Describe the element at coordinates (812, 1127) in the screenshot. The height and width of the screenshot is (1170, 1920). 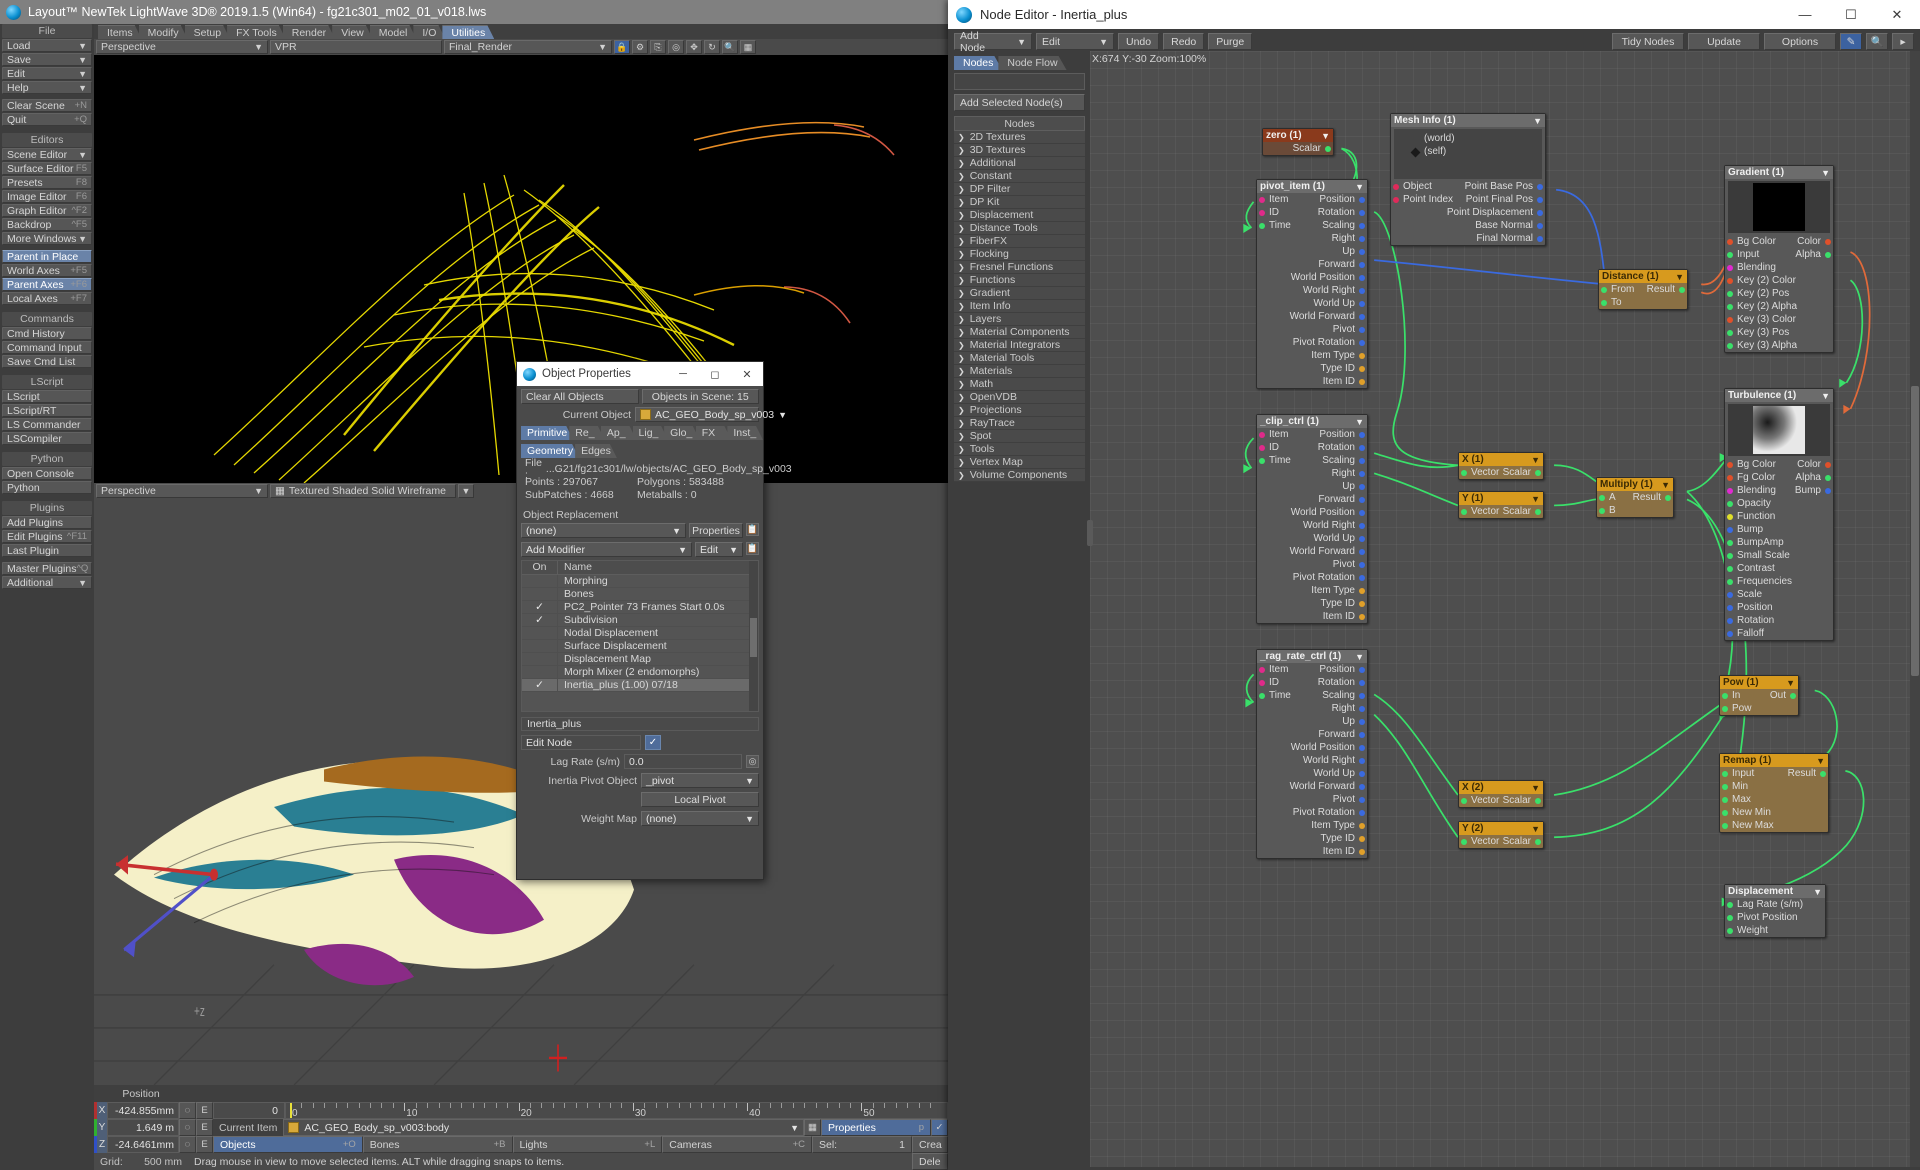
I see `item-list-icon: ▦` at that location.